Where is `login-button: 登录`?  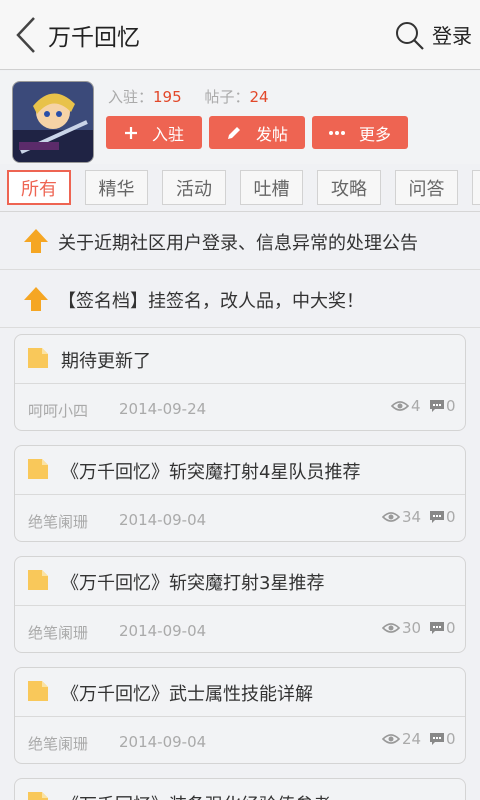 login-button: 登录 is located at coordinates (452, 34).